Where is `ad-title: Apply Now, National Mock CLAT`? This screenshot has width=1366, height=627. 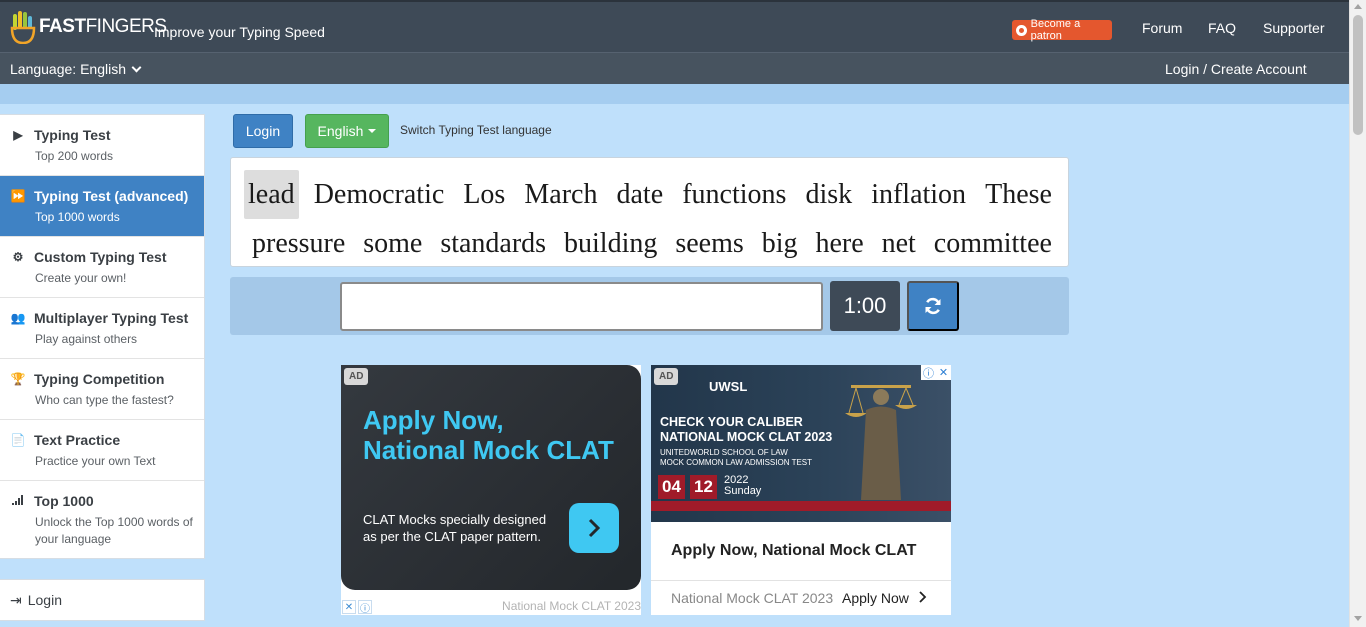
ad-title: Apply Now, National Mock CLAT is located at coordinates (794, 550).